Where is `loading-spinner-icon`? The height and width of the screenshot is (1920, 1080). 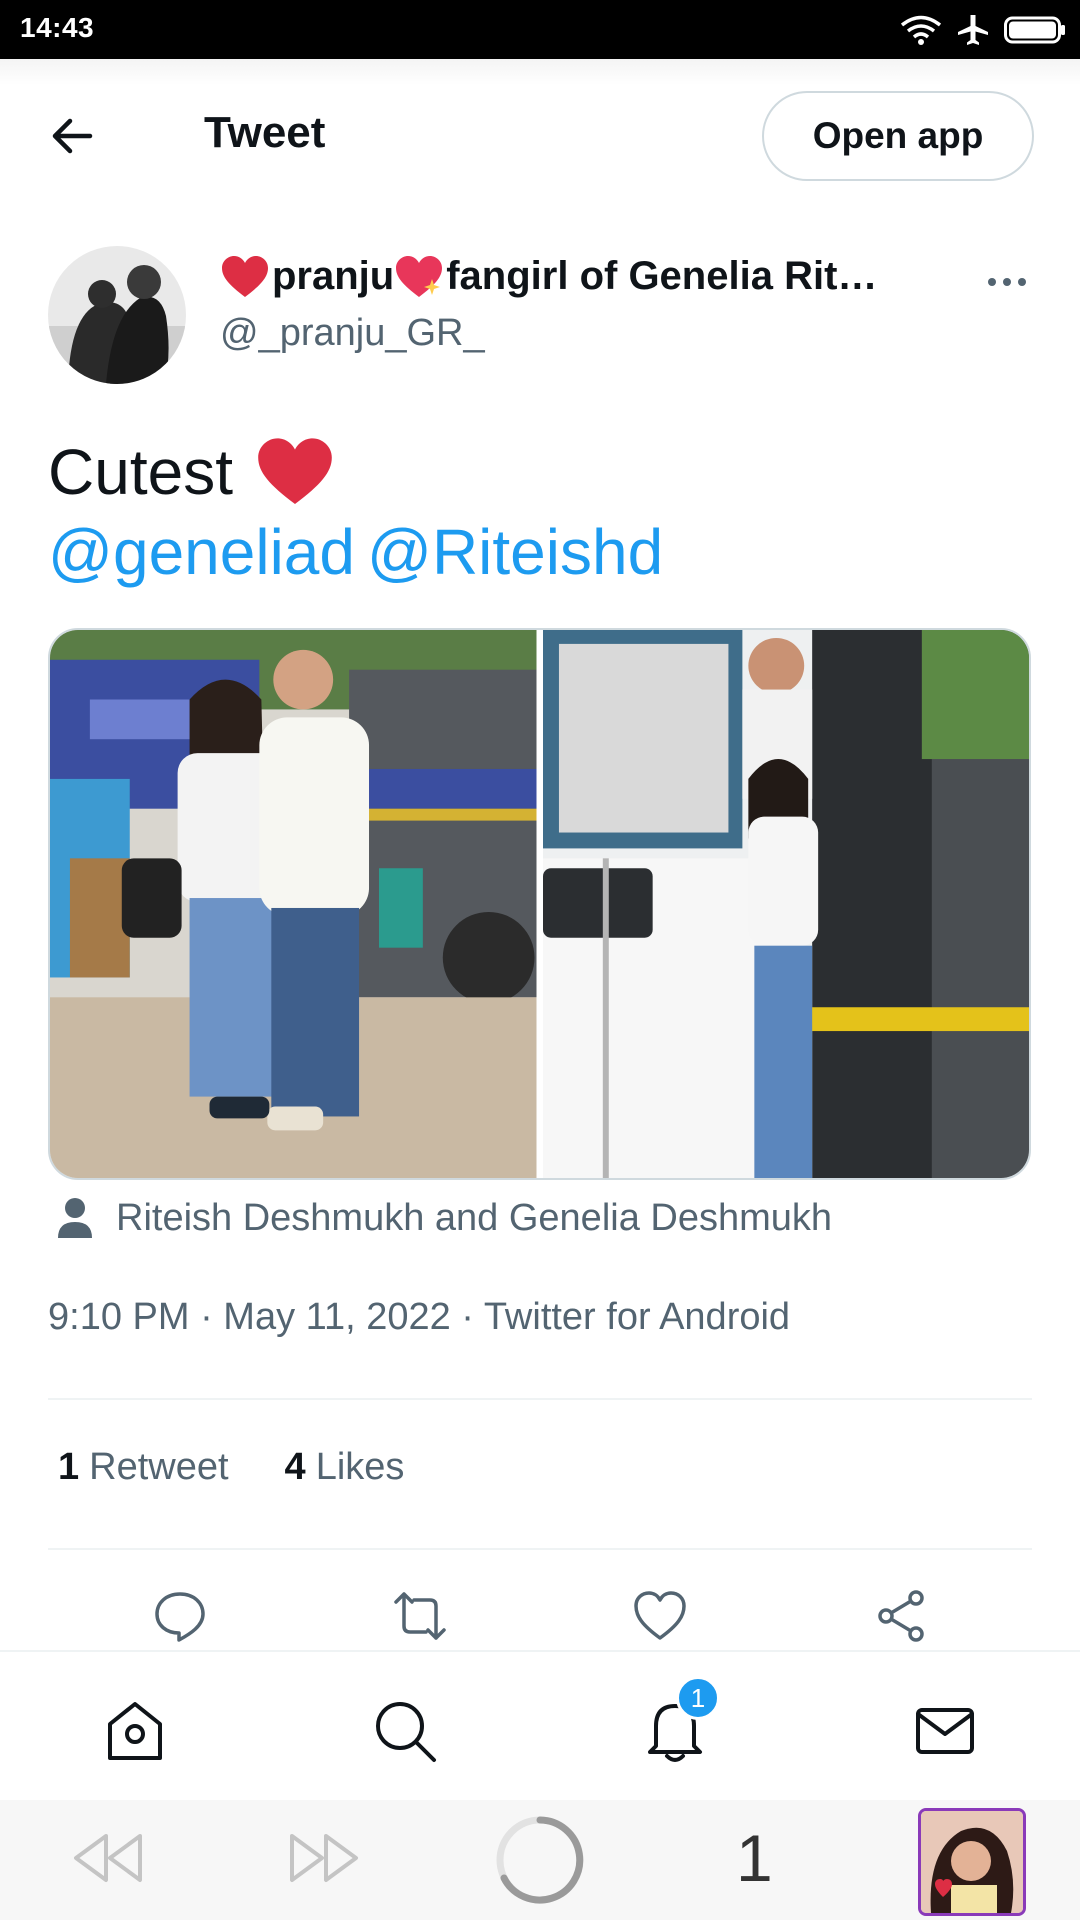 loading-spinner-icon is located at coordinates (540, 1860).